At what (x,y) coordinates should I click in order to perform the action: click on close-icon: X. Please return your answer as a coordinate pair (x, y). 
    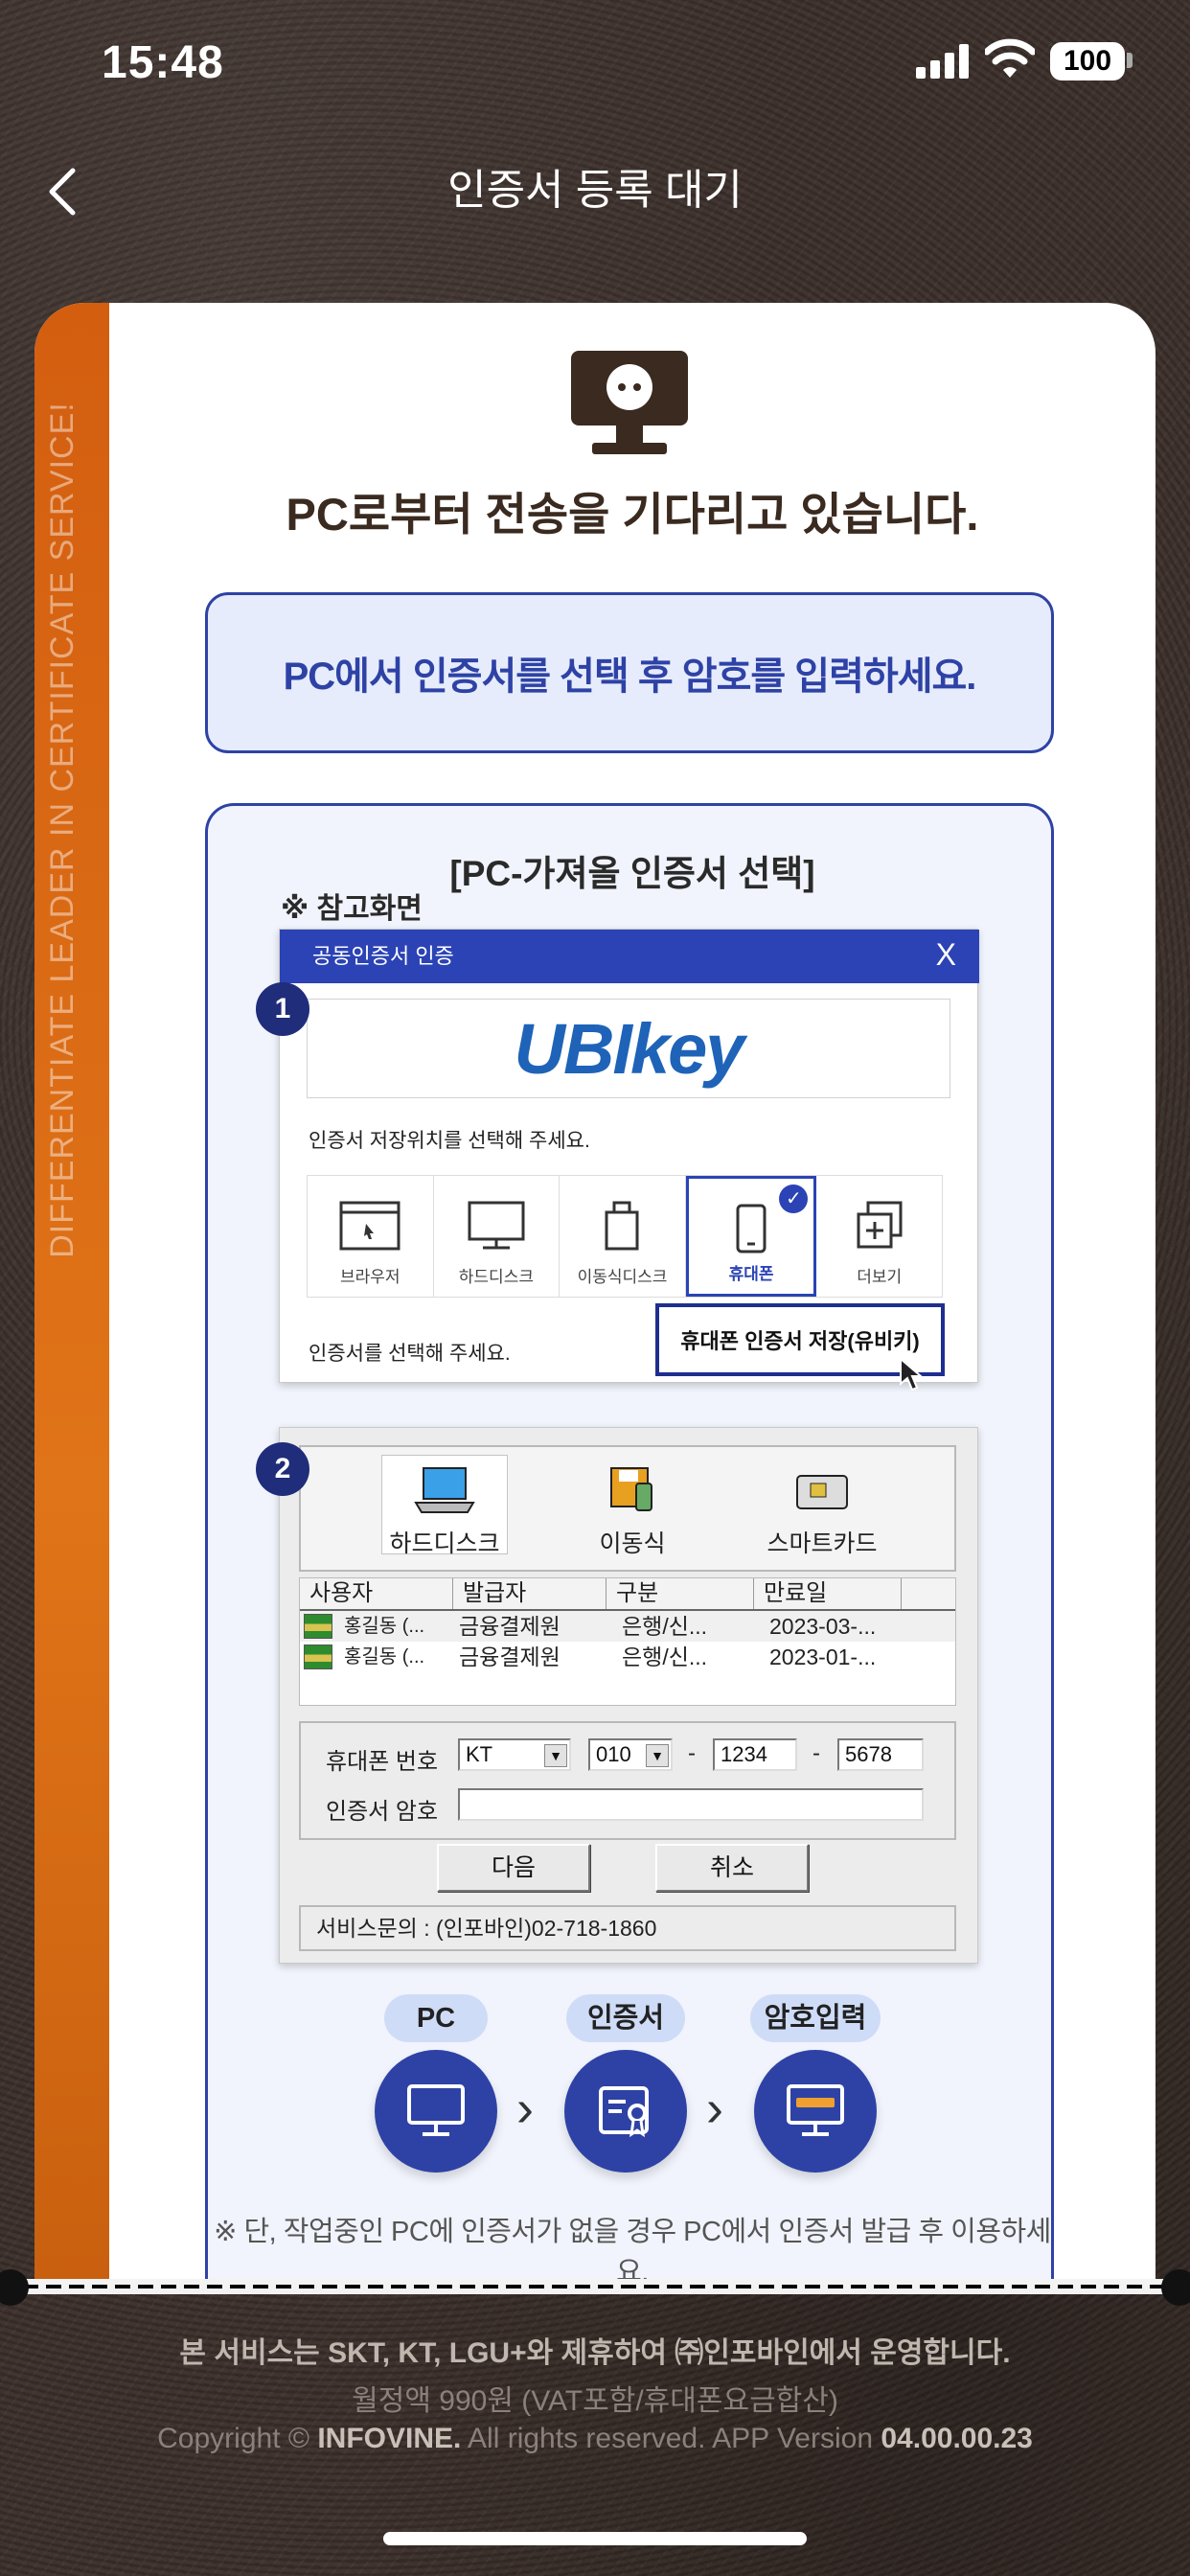
    Looking at the image, I should click on (946, 954).